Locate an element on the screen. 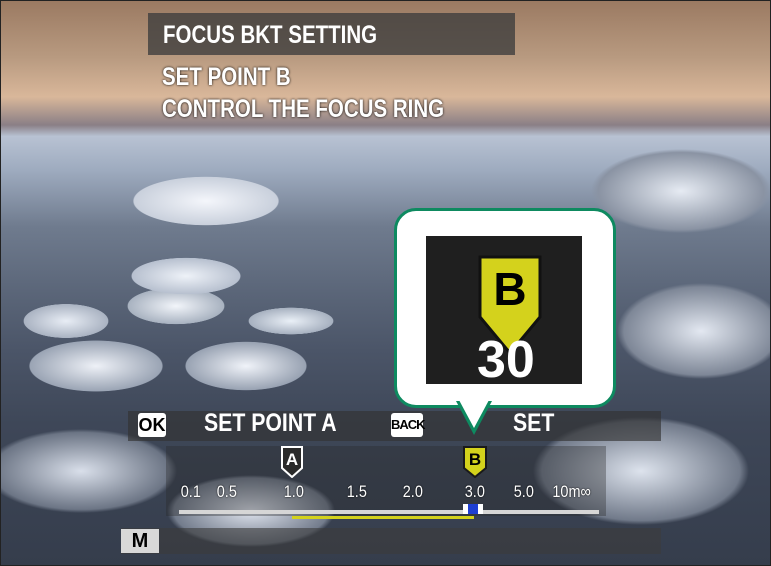 The width and height of the screenshot is (771, 566). scale-tick: 3.0 is located at coordinates (474, 491).